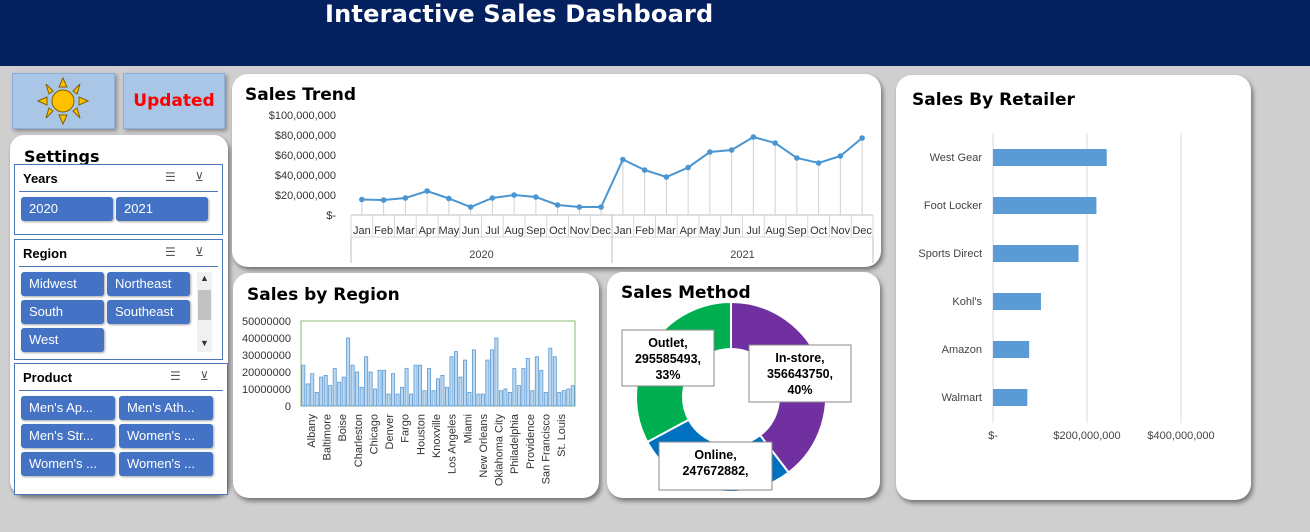  Describe the element at coordinates (174, 101) in the screenshot. I see `updated-button: Updated` at that location.